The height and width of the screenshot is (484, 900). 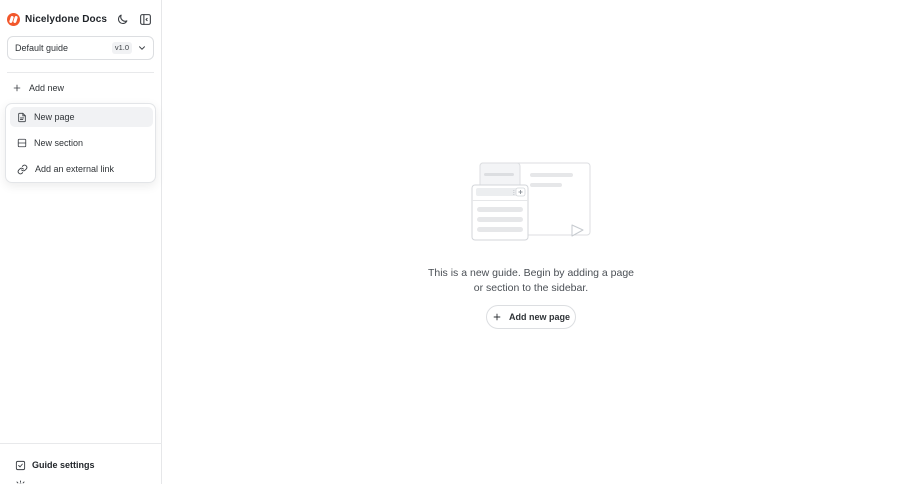 I want to click on file-icon, so click(x=22, y=117).